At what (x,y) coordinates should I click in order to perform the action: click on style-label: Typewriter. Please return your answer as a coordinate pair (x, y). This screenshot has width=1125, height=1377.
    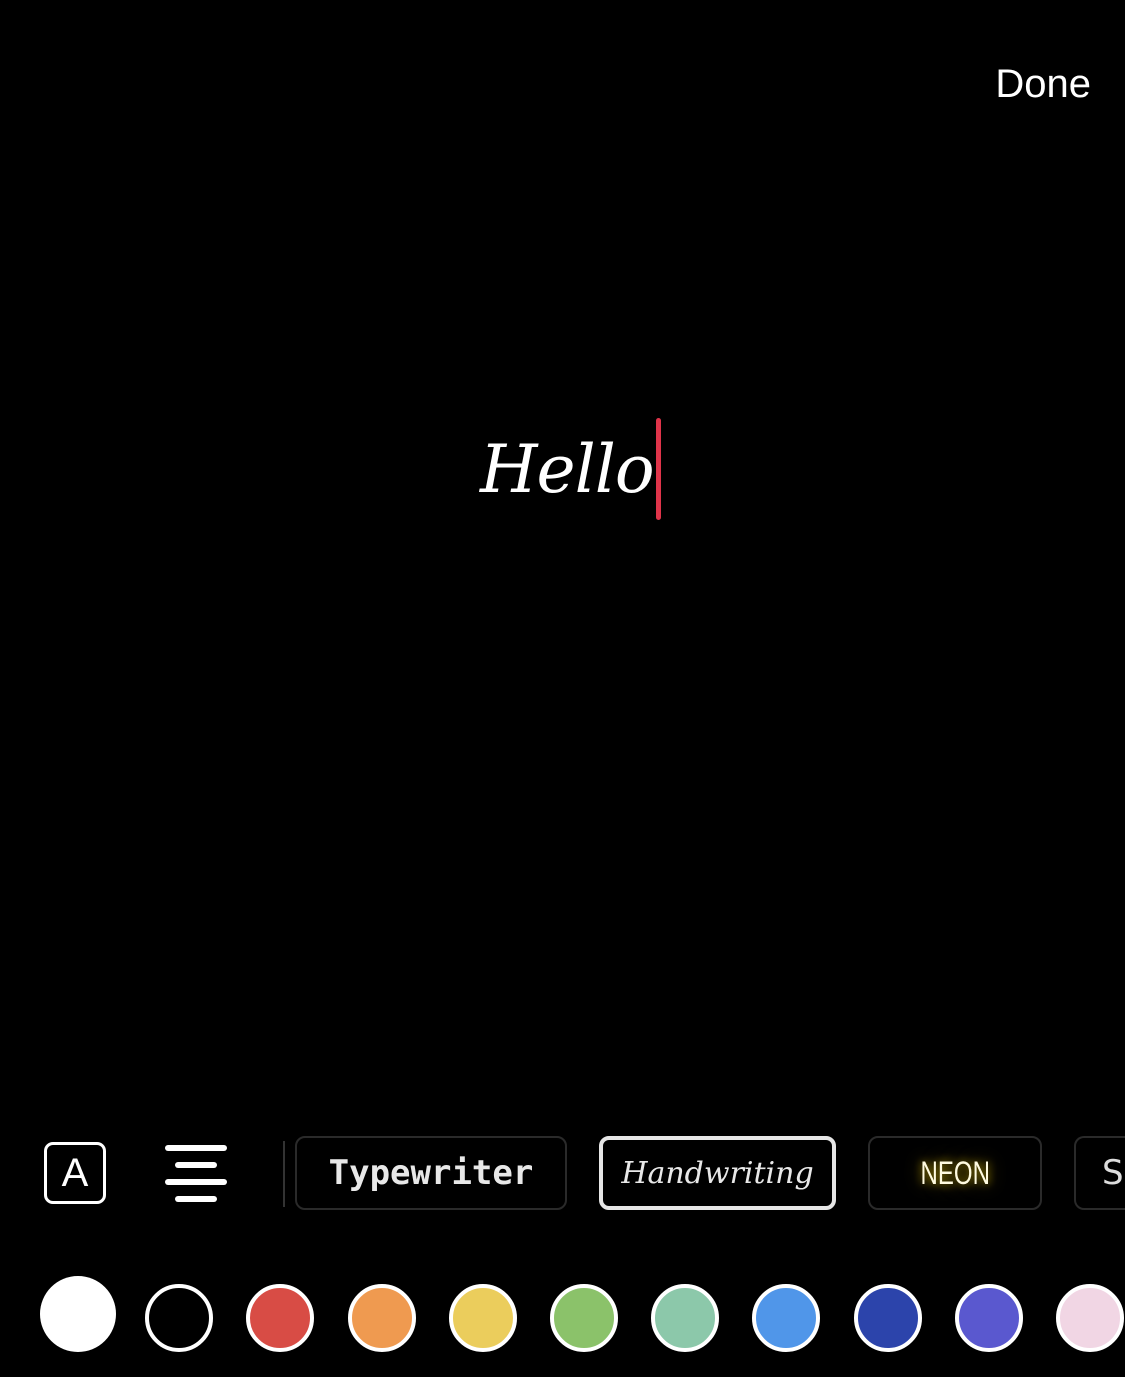
    Looking at the image, I should click on (431, 1173).